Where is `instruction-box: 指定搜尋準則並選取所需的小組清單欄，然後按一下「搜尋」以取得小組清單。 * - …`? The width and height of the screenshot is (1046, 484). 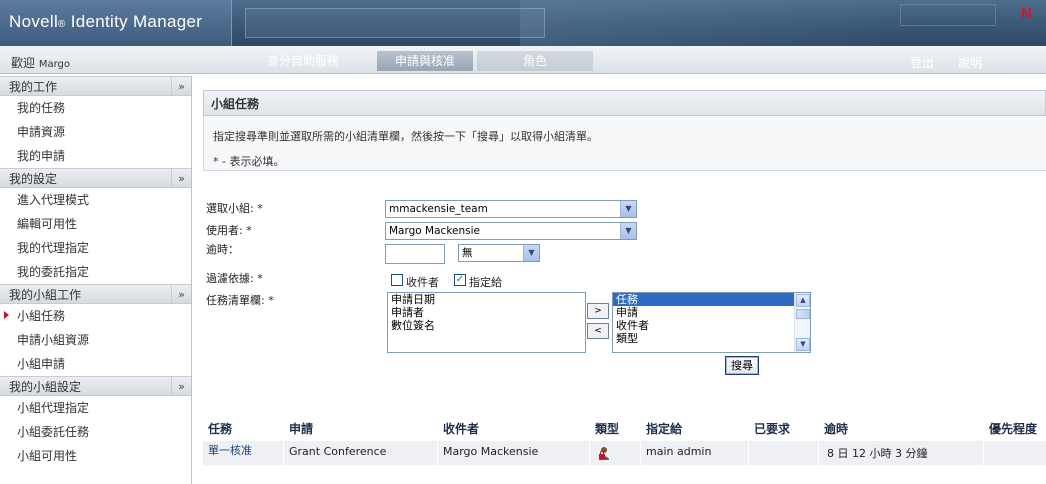 instruction-box: 指定搜尋準則並選取所需的小組清單欄，然後按一下「搜尋」以取得小組清單。 * - … is located at coordinates (624, 143).